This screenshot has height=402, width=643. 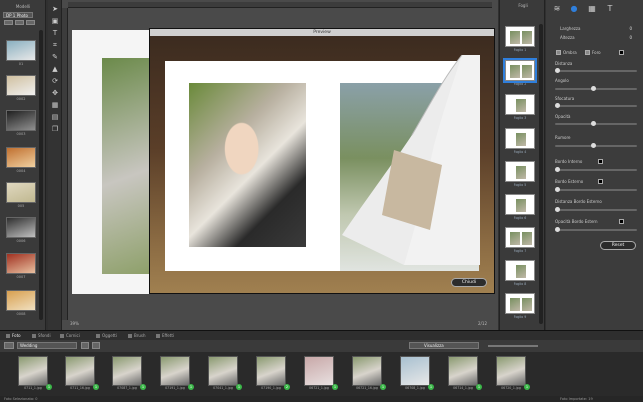 What do you see at coordinates (55, 69) in the screenshot?
I see `stamp-icon: ▲` at bounding box center [55, 69].